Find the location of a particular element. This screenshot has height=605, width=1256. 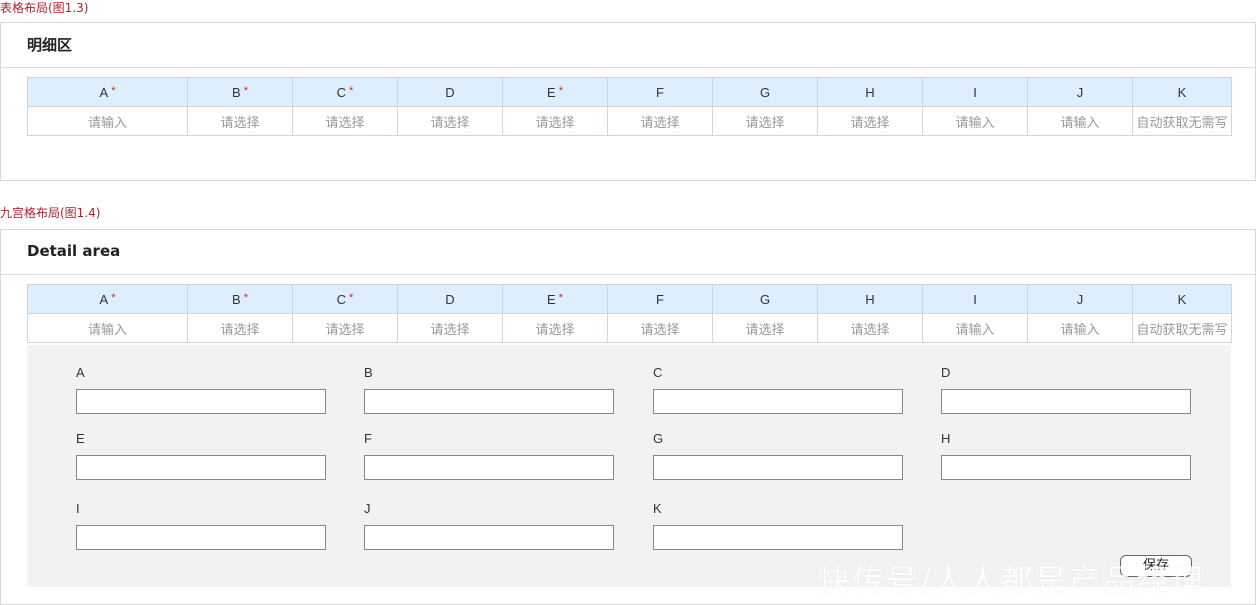

column-header-d: D is located at coordinates (450, 299).